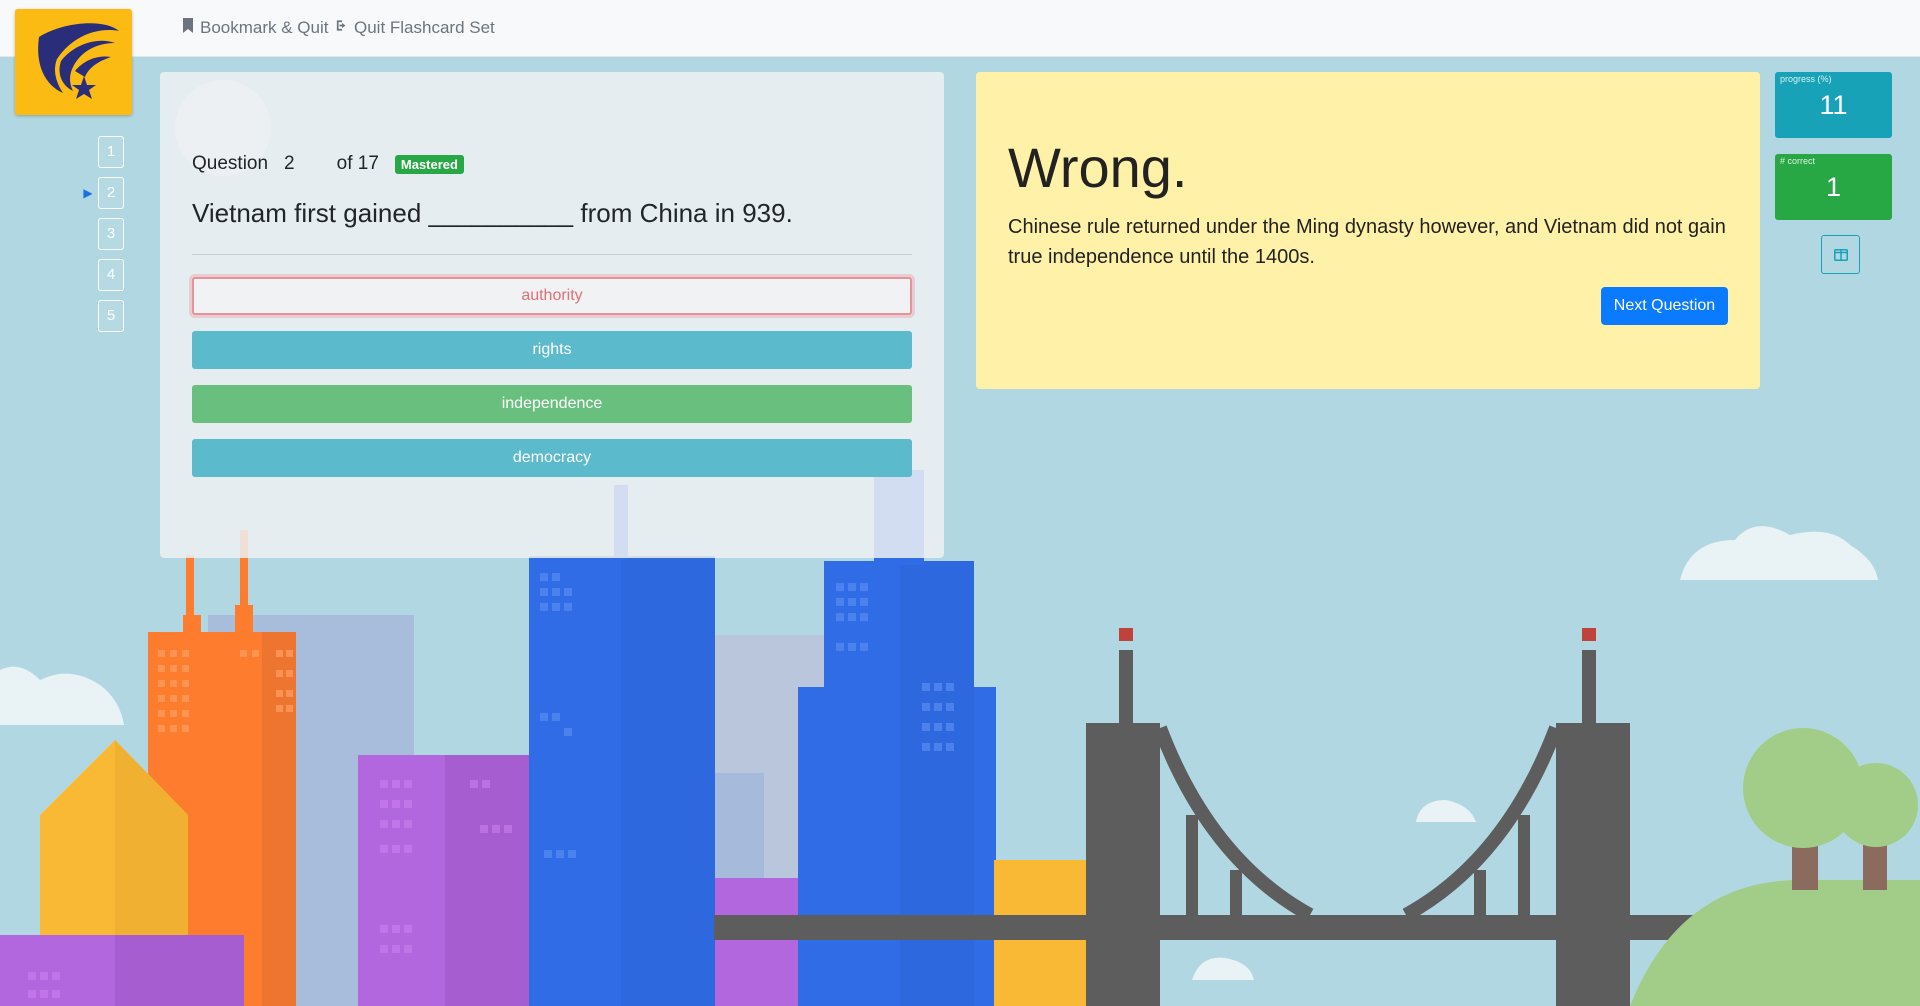 The image size is (1920, 1006). What do you see at coordinates (103, 193) in the screenshot?
I see `question-nav-item-2: ▶ 2` at bounding box center [103, 193].